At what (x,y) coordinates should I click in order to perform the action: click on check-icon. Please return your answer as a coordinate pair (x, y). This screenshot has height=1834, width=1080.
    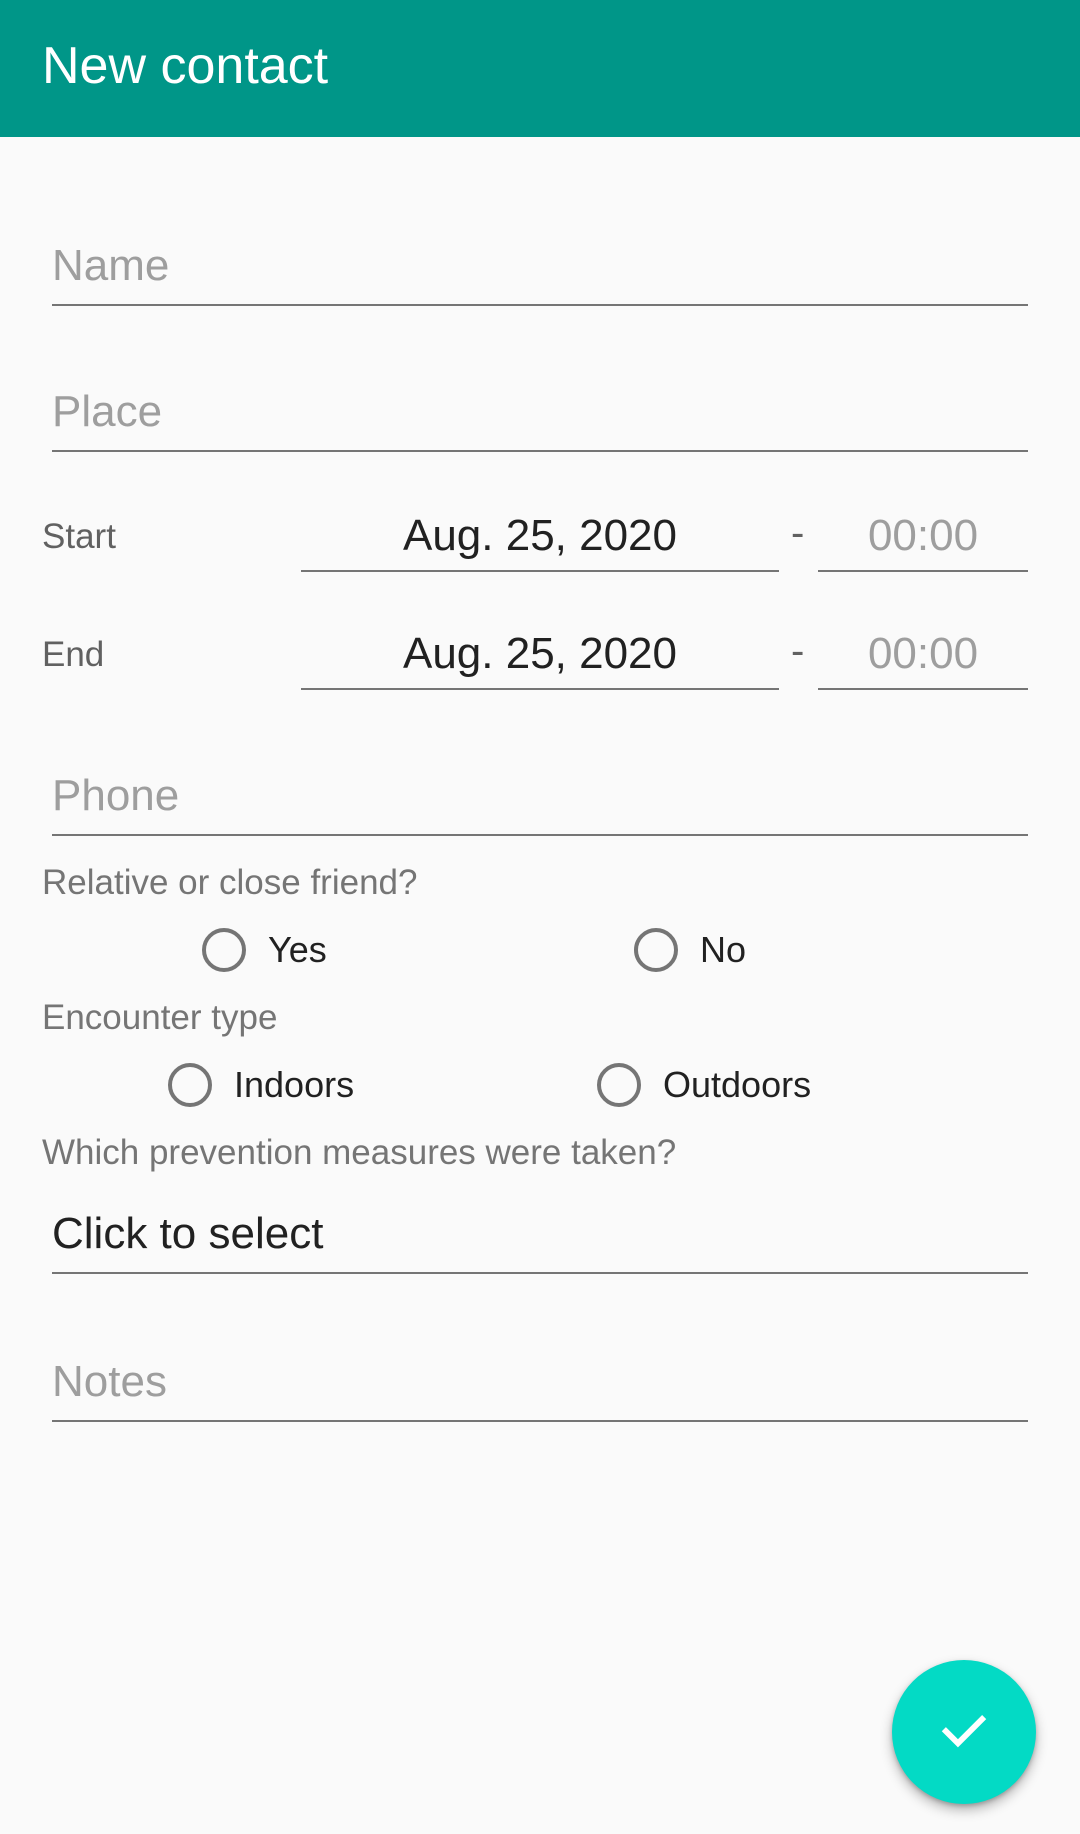
    Looking at the image, I should click on (964, 1732).